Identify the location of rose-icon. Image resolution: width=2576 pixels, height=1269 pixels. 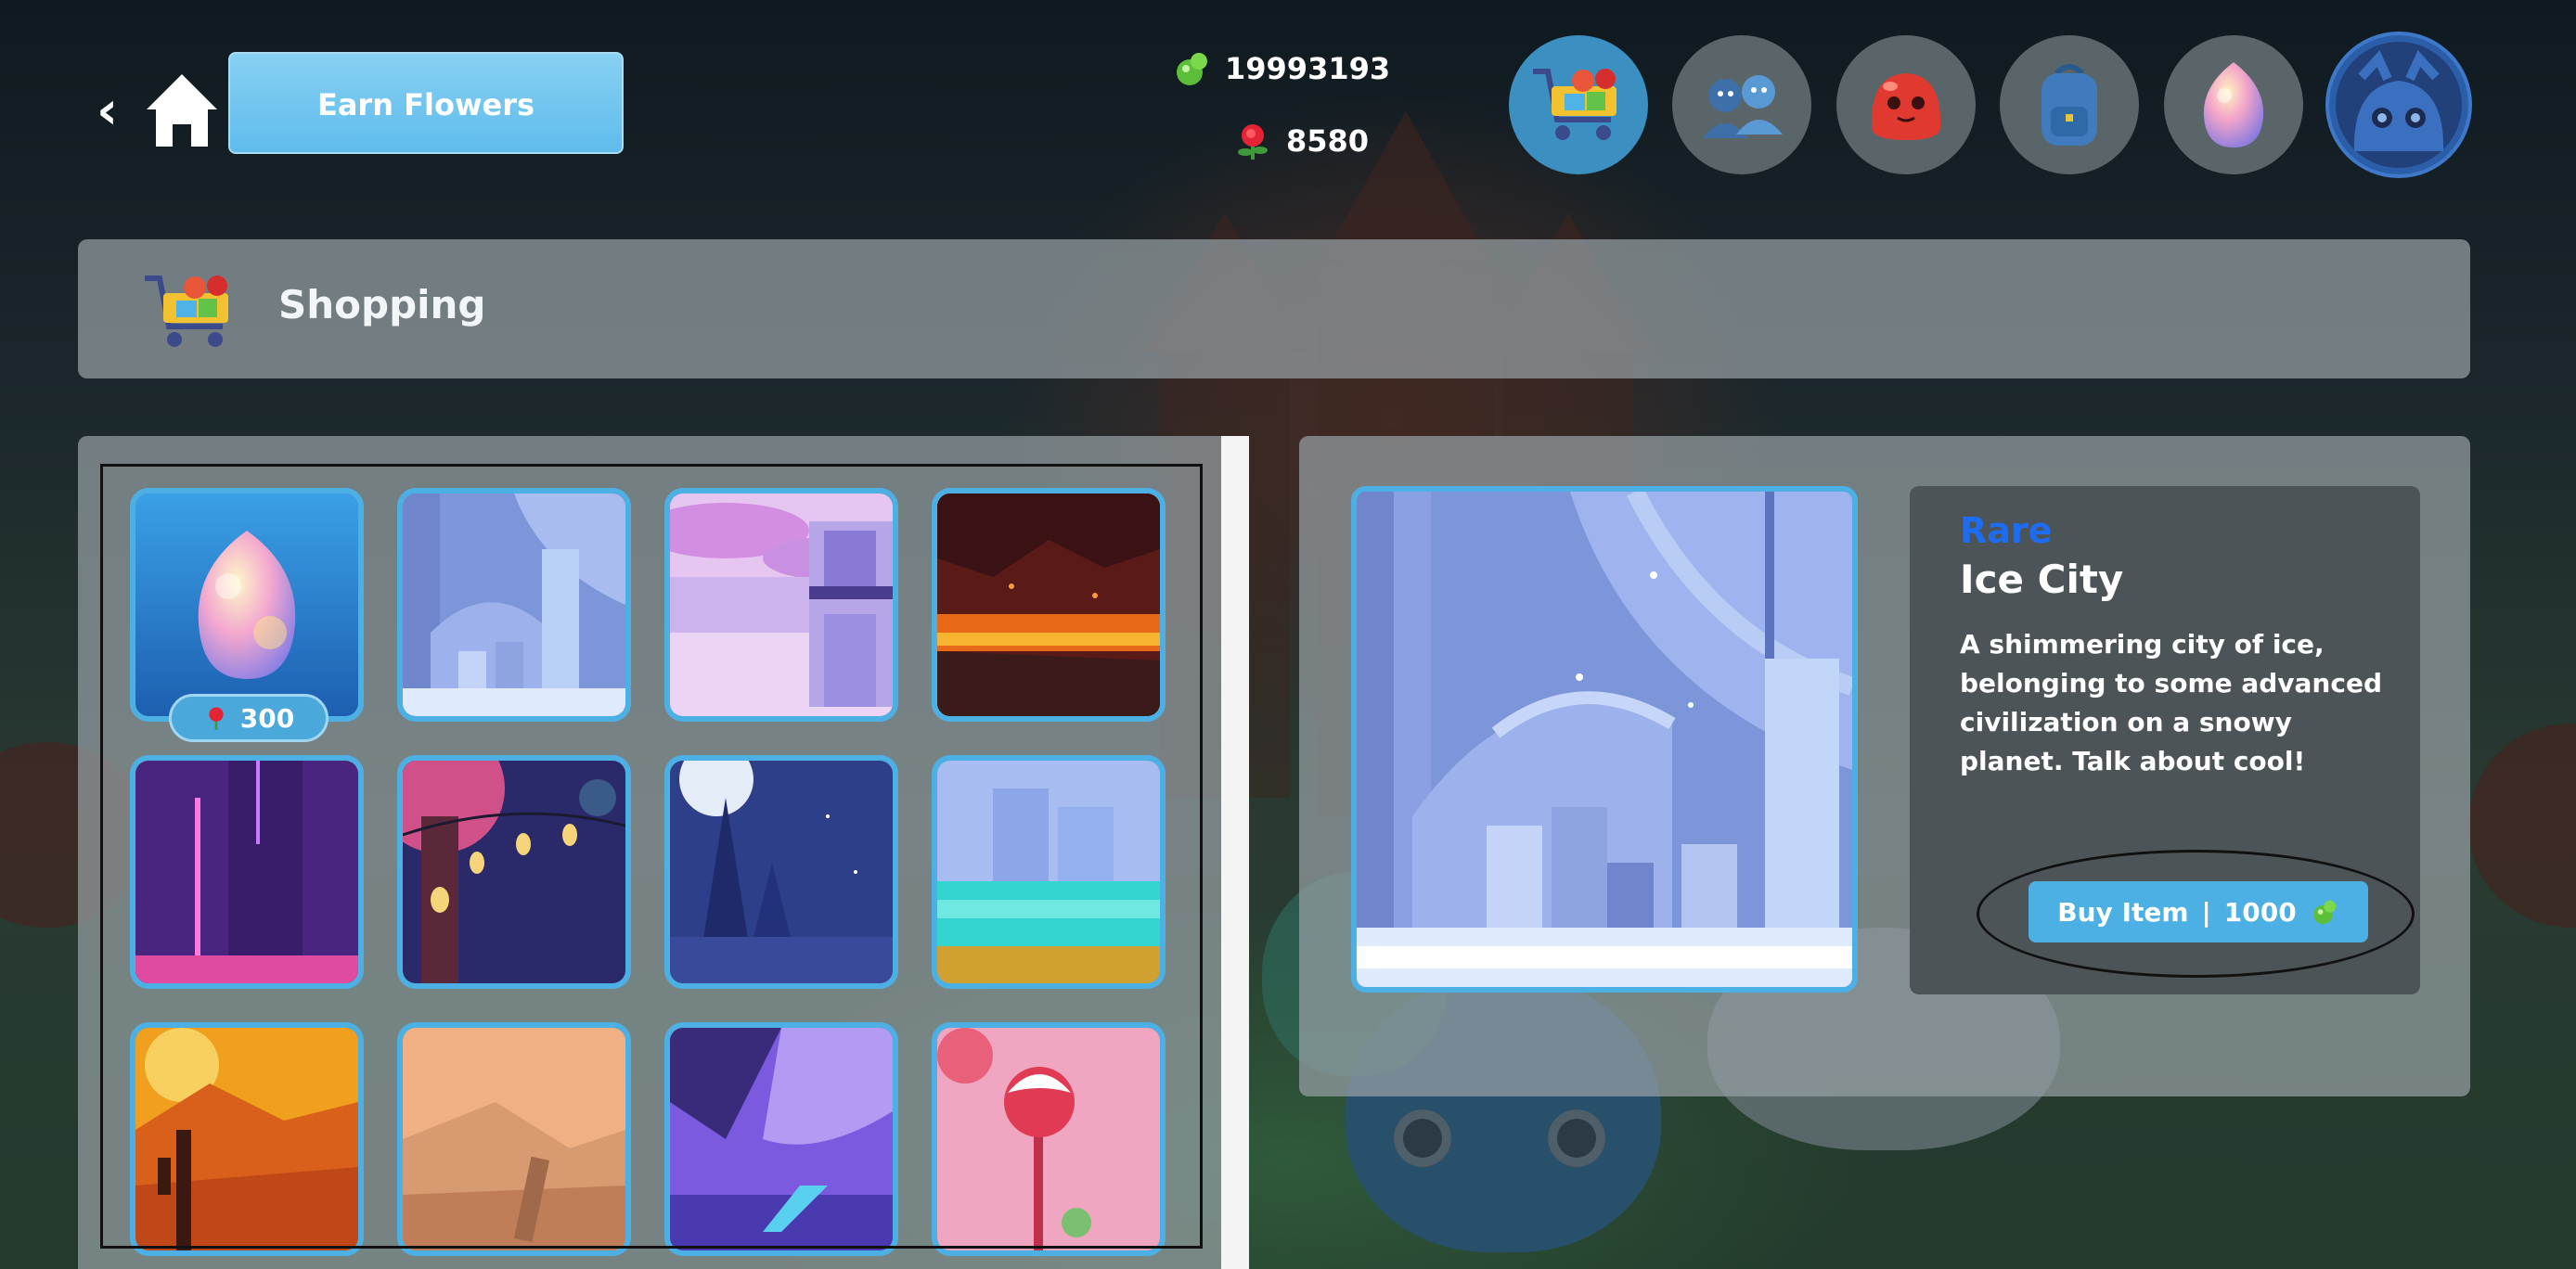
(1253, 142).